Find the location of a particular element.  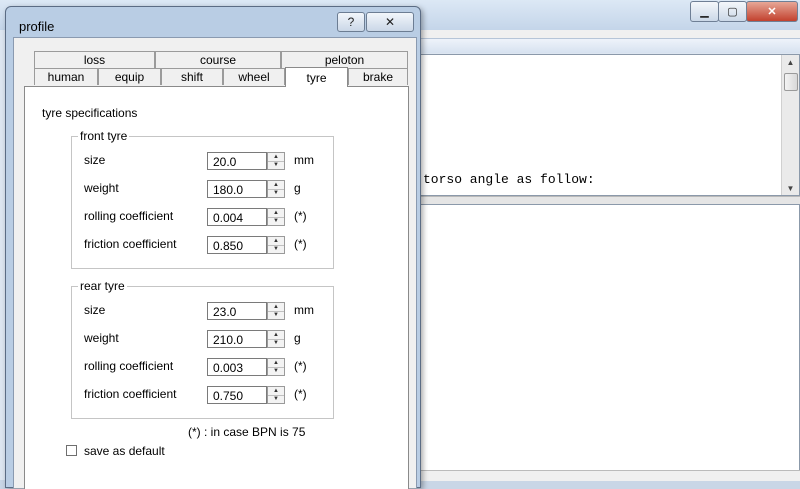

front-tyre-legend: front tyre is located at coordinates (104, 136).